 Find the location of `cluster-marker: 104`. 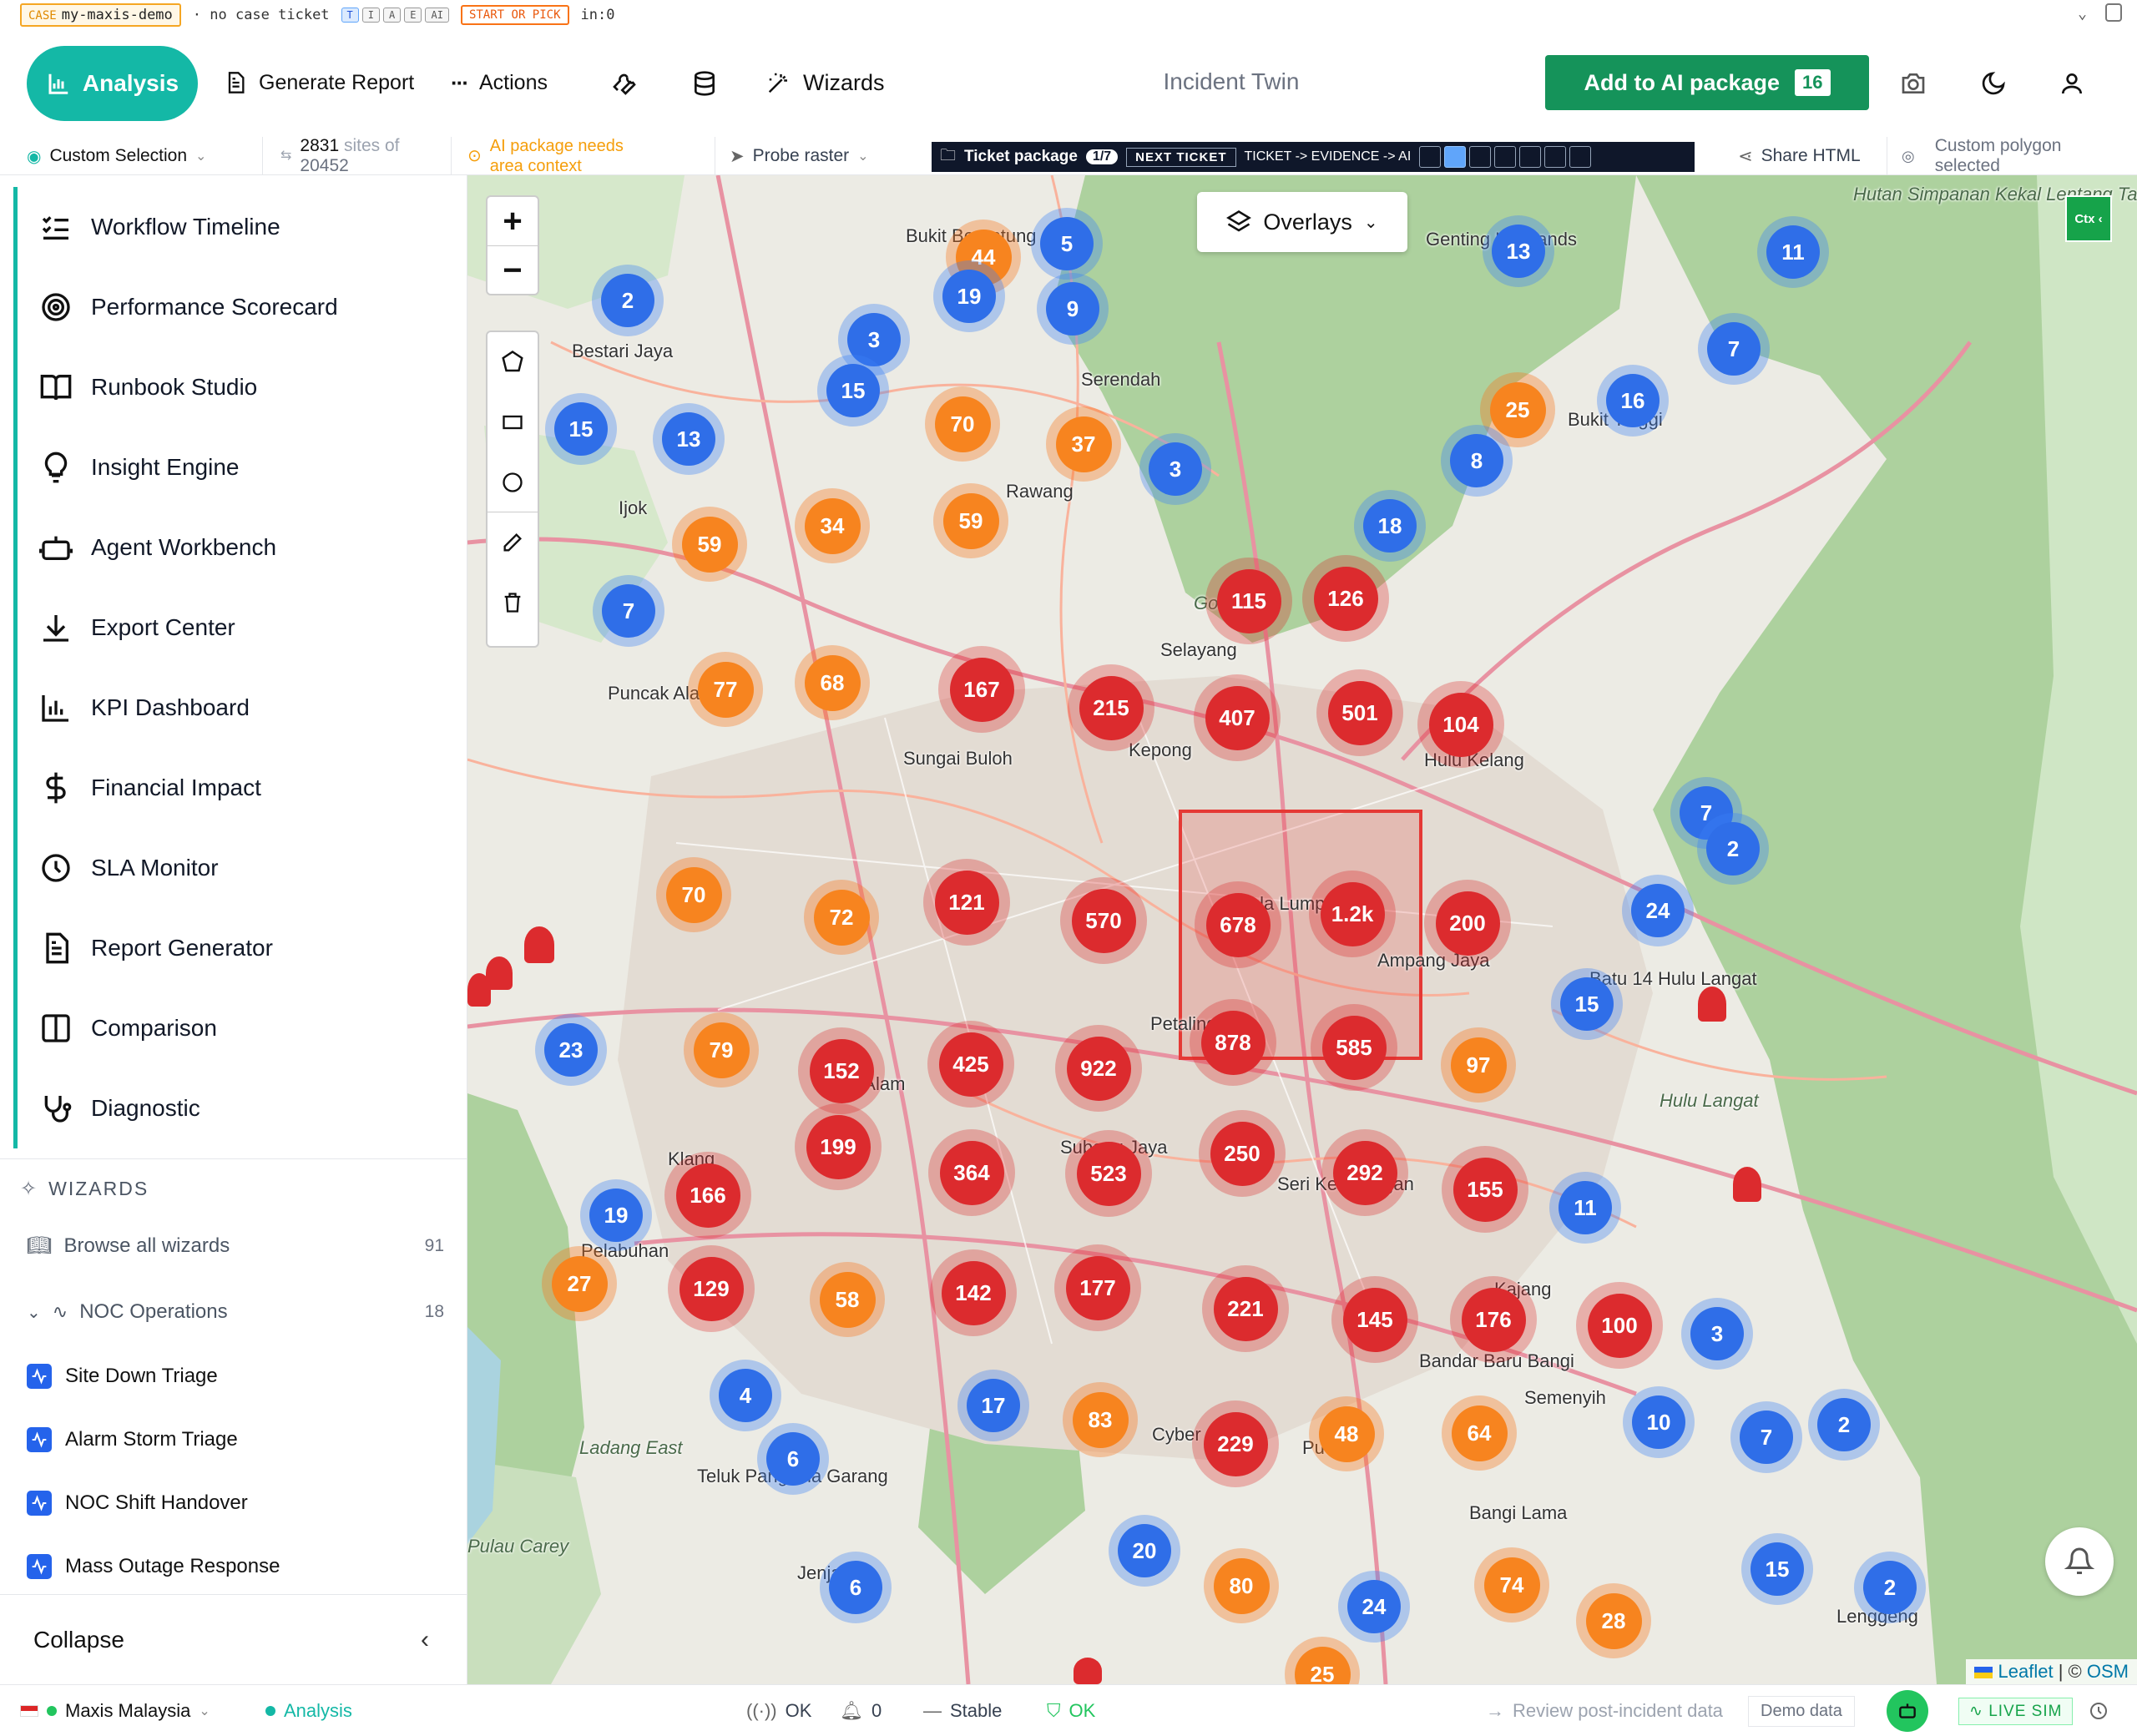

cluster-marker: 104 is located at coordinates (1460, 724).